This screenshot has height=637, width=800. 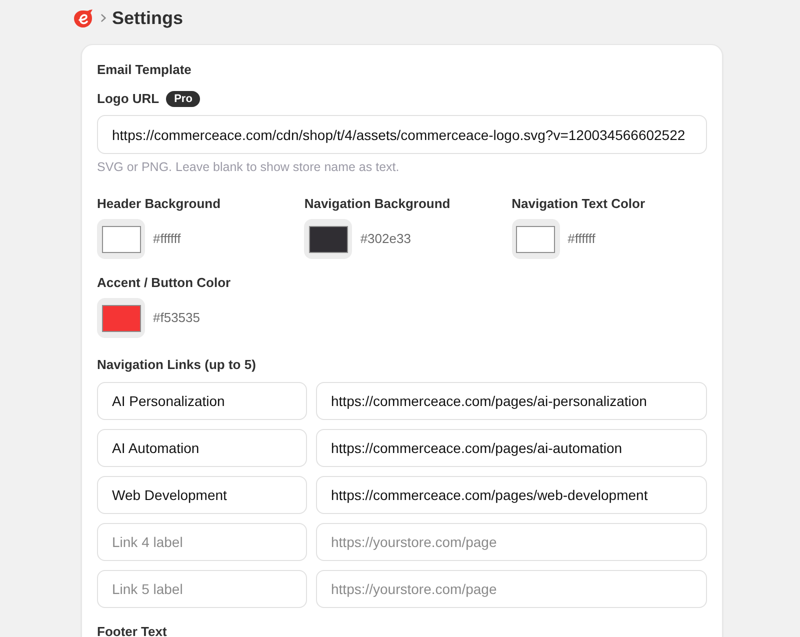 I want to click on plan-badge: Pro, so click(x=183, y=99).